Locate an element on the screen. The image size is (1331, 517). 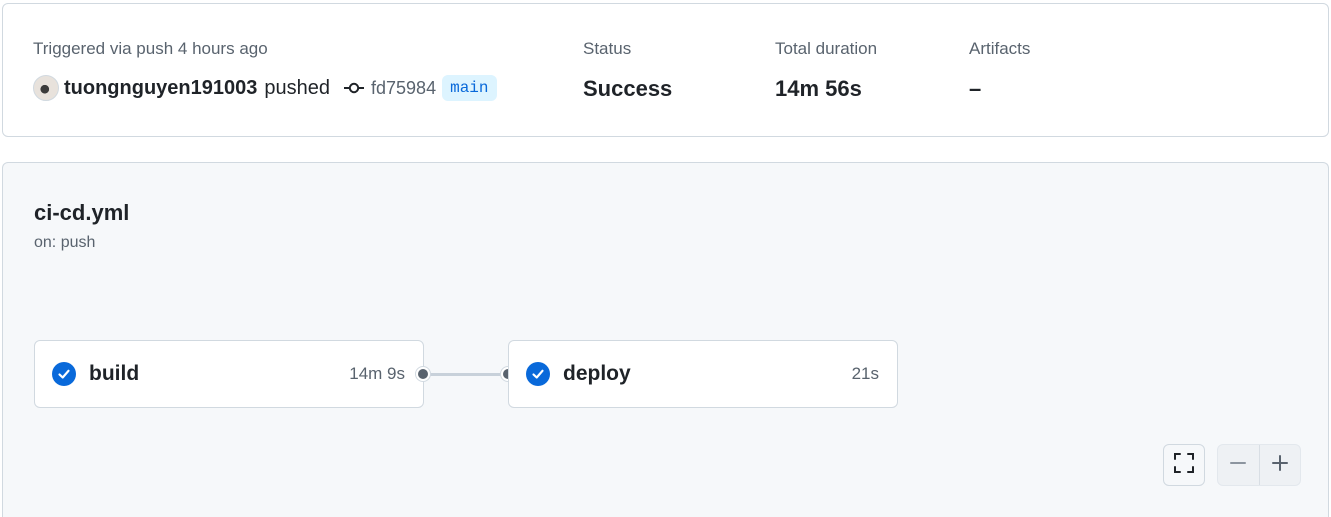
trigger-row: tuongnguyen191003 pushed fd75984 main is located at coordinates (265, 88).